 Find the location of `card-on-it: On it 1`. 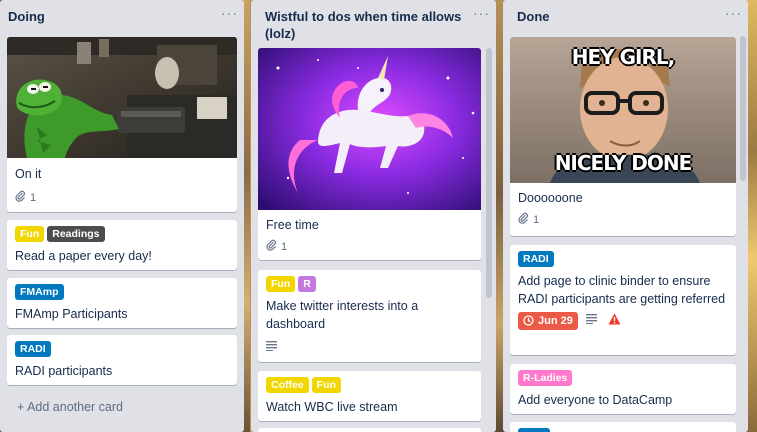

card-on-it: On it 1 is located at coordinates (122, 124).